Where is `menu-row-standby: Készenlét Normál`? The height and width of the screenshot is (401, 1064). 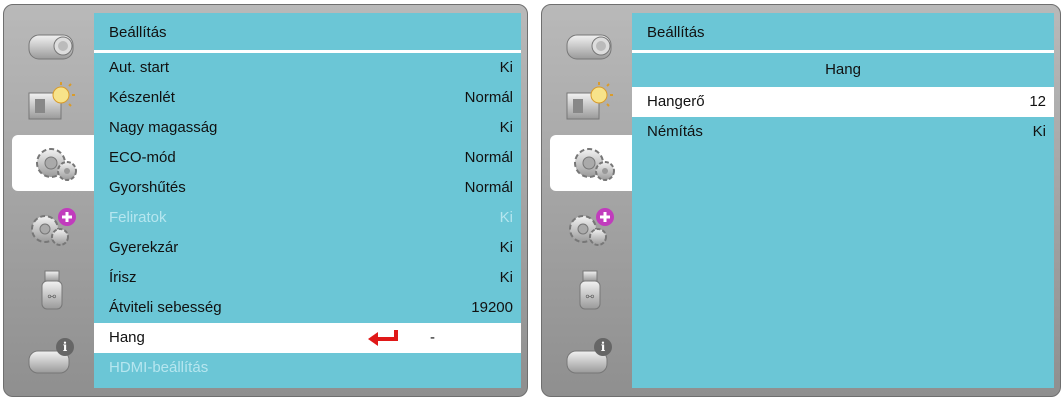
menu-row-standby: Készenlét Normál is located at coordinates (307, 98).